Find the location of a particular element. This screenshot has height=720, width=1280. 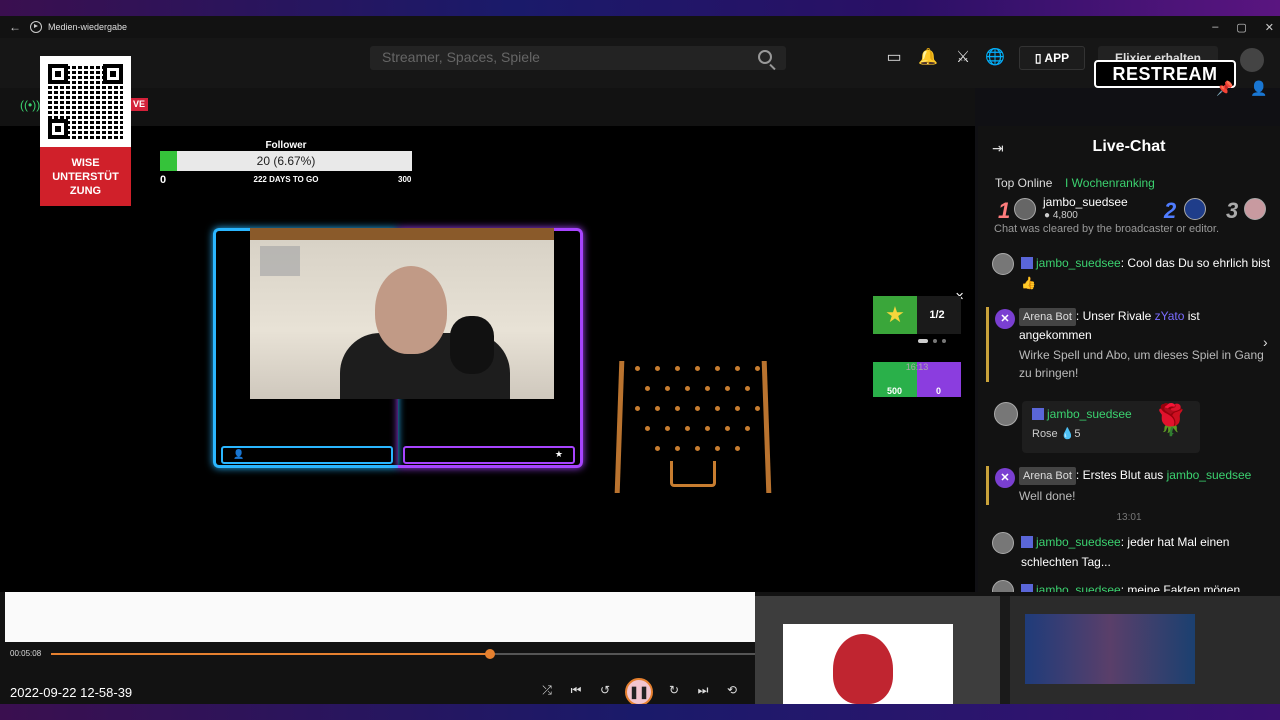

star-icon: ★ is located at coordinates (558, 454).